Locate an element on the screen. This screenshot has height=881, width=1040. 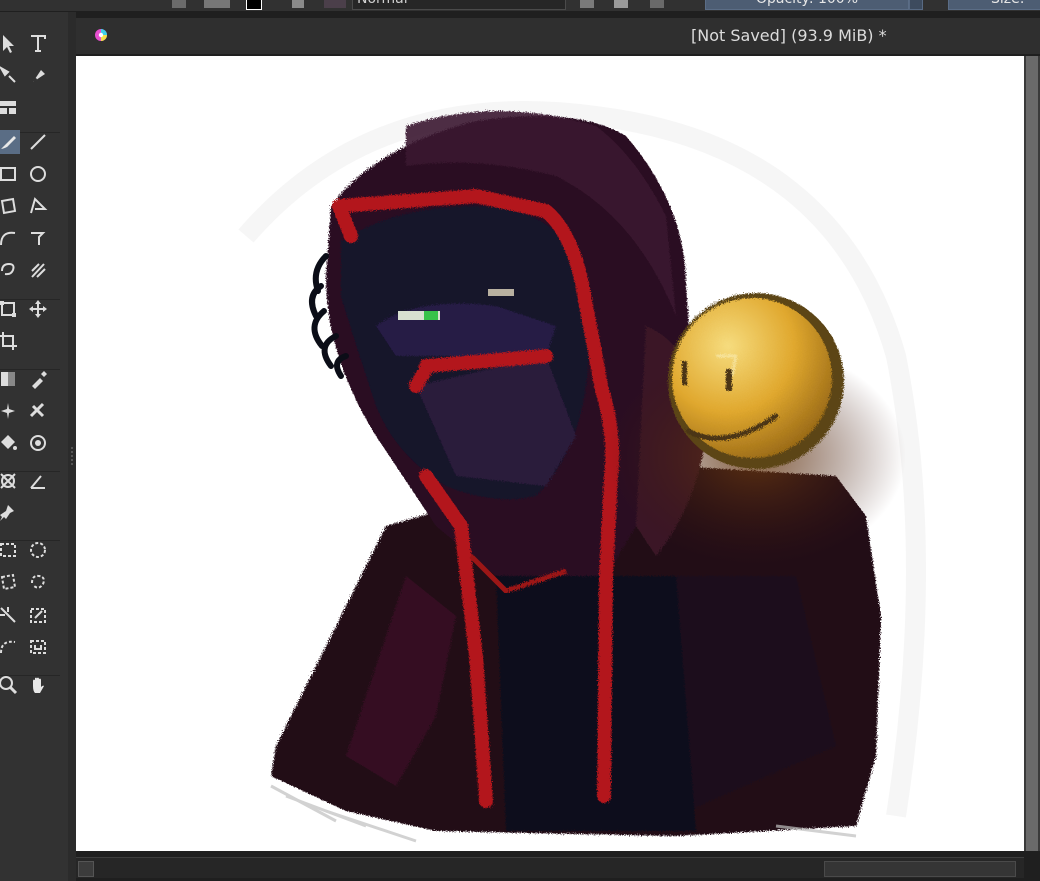
freehand-path-tool is located at coordinates (10, 270).